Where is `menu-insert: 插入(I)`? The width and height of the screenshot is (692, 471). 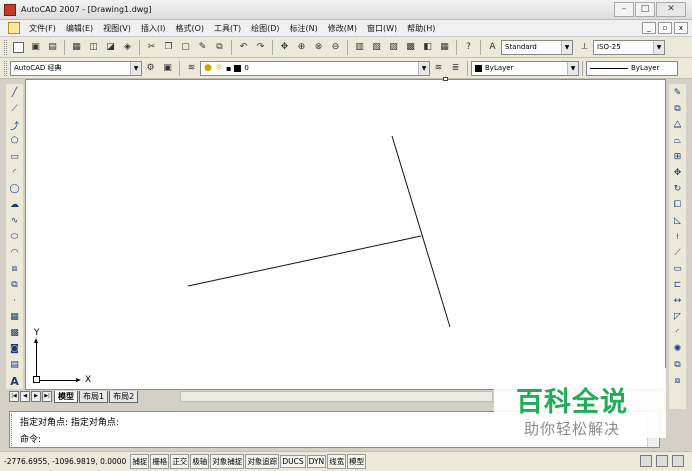 menu-insert: 插入(I) is located at coordinates (153, 28).